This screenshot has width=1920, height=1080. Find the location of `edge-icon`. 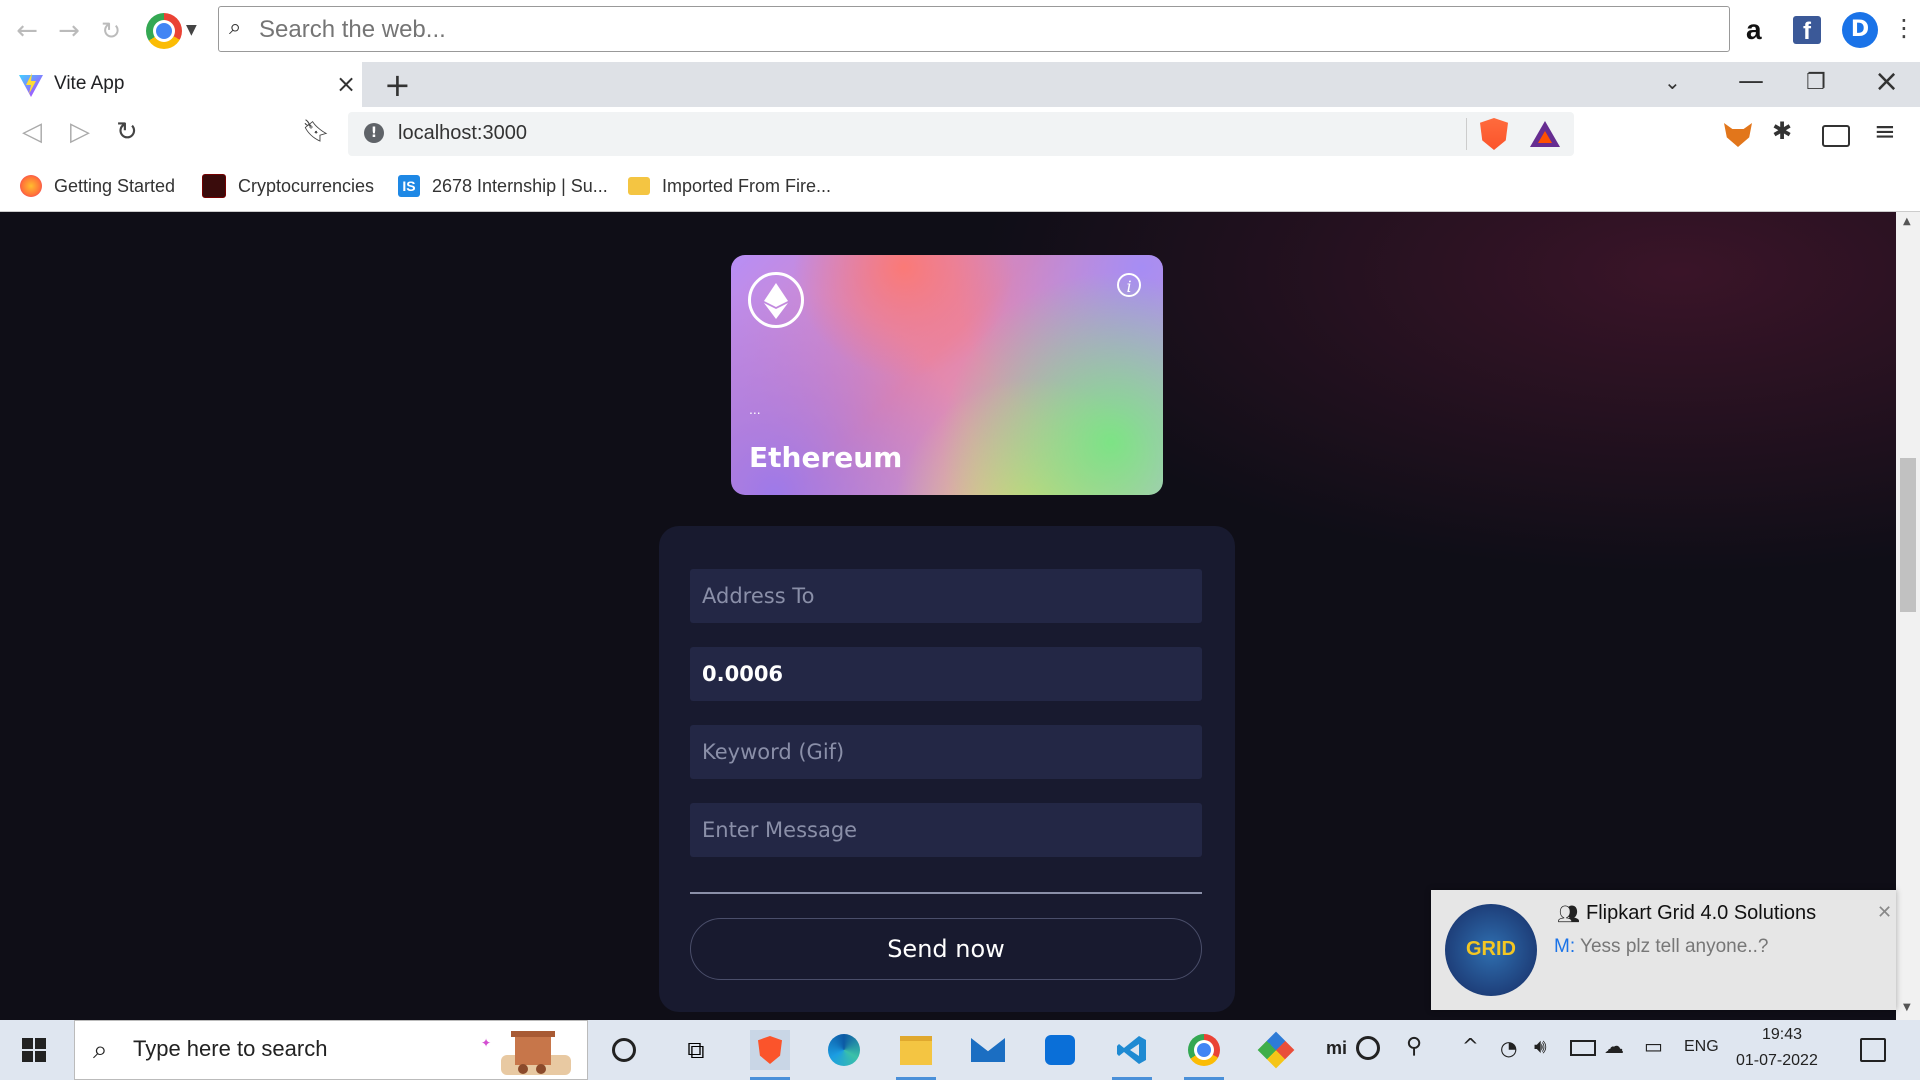

edge-icon is located at coordinates (844, 1050).